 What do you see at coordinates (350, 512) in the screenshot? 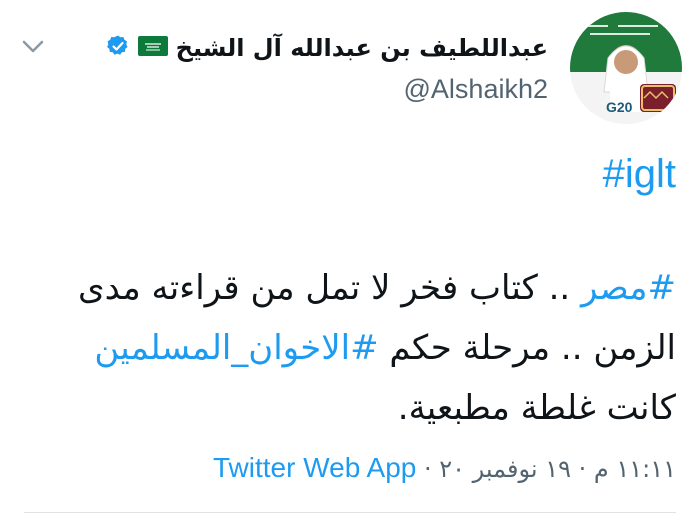
I see `divider` at bounding box center [350, 512].